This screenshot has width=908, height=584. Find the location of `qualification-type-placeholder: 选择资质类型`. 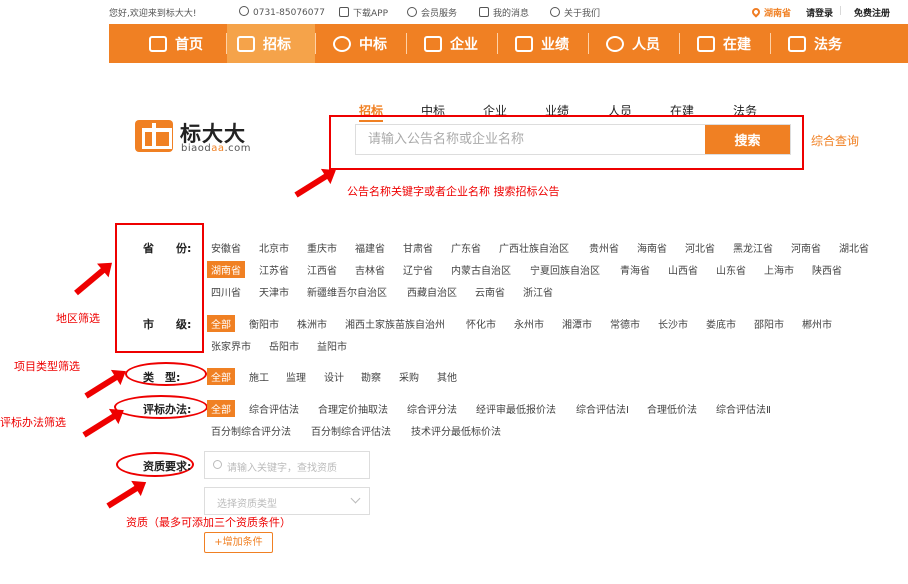

qualification-type-placeholder: 选择资质类型 is located at coordinates (247, 504).